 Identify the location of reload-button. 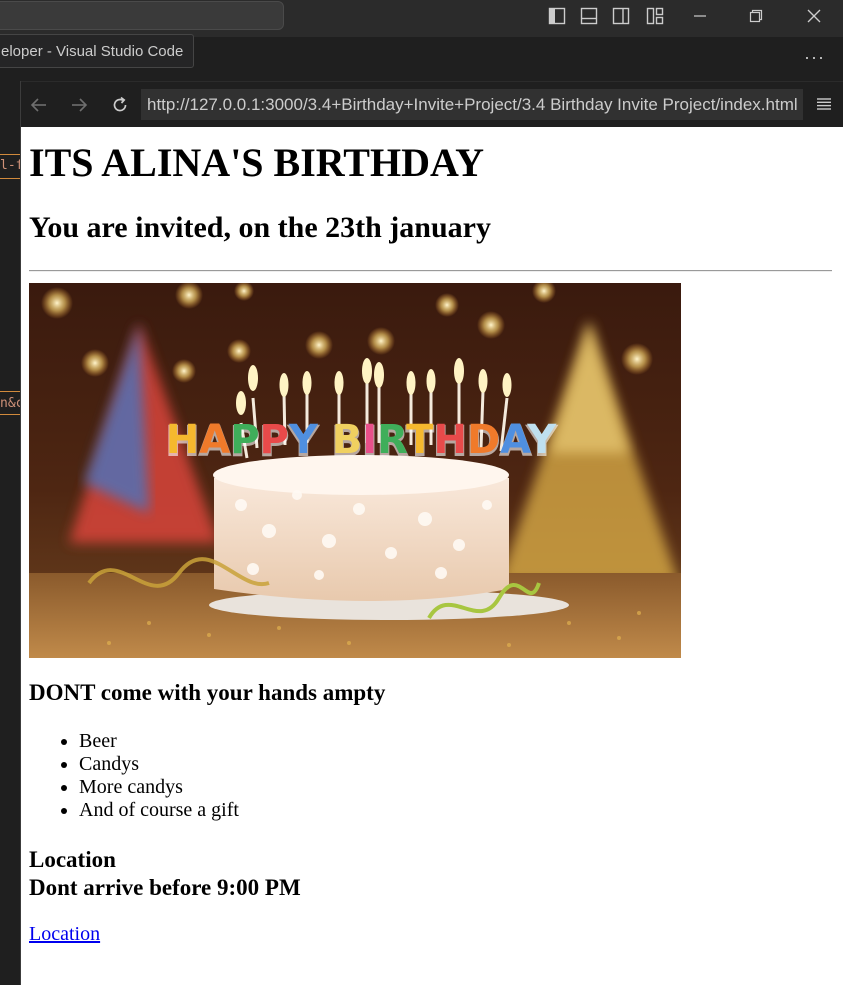
(120, 105).